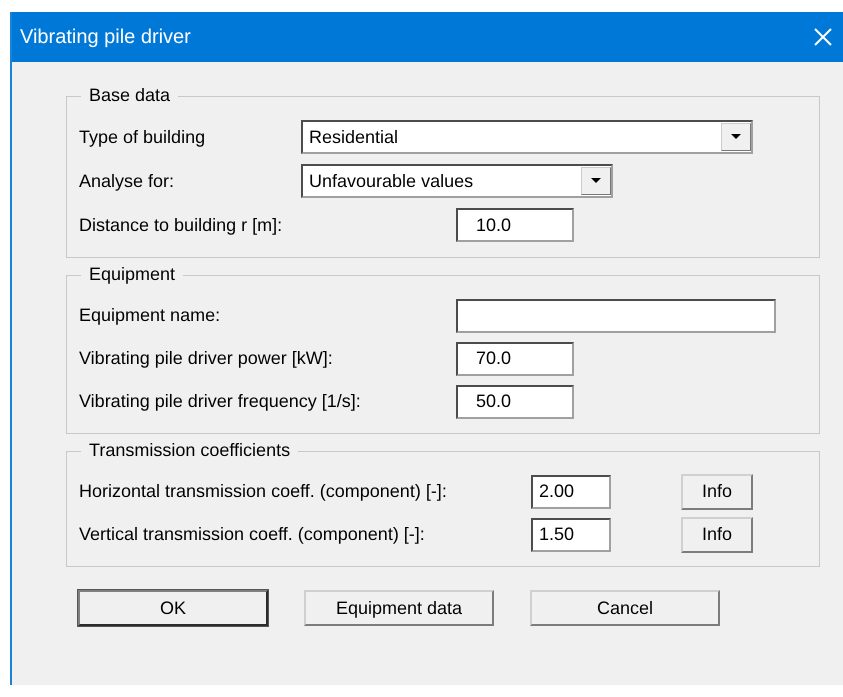  Describe the element at coordinates (399, 608) in the screenshot. I see `dialog-button: Equipment data` at that location.